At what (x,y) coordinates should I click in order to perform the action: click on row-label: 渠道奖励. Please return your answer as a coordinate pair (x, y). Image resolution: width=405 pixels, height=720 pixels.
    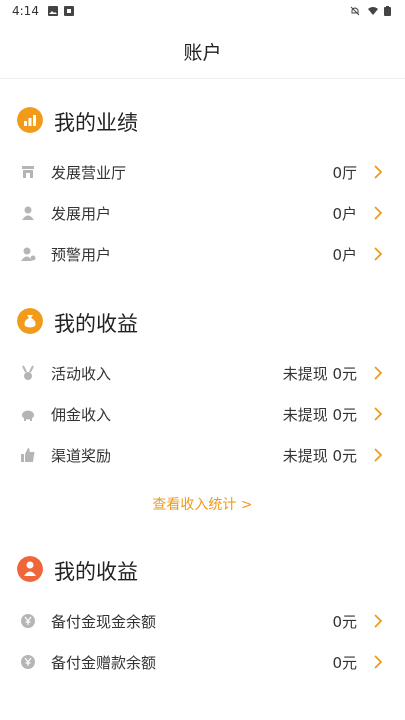
    Looking at the image, I should click on (81, 456).